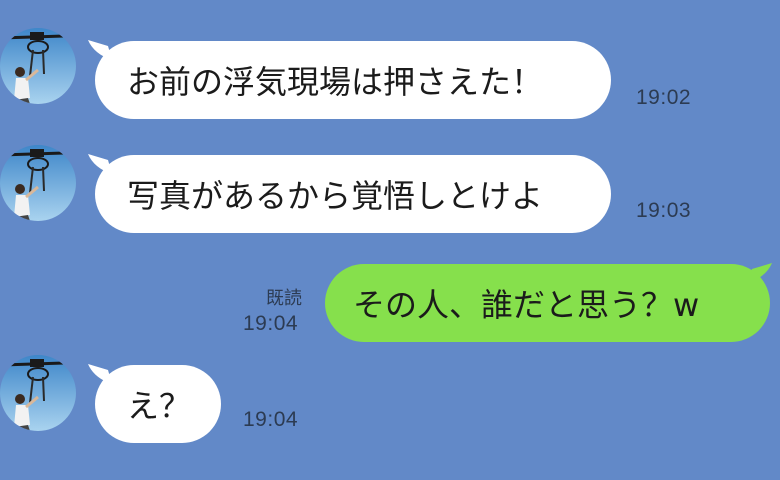 The width and height of the screenshot is (780, 480). I want to click on message-bubble-incoming: え？, so click(158, 404).